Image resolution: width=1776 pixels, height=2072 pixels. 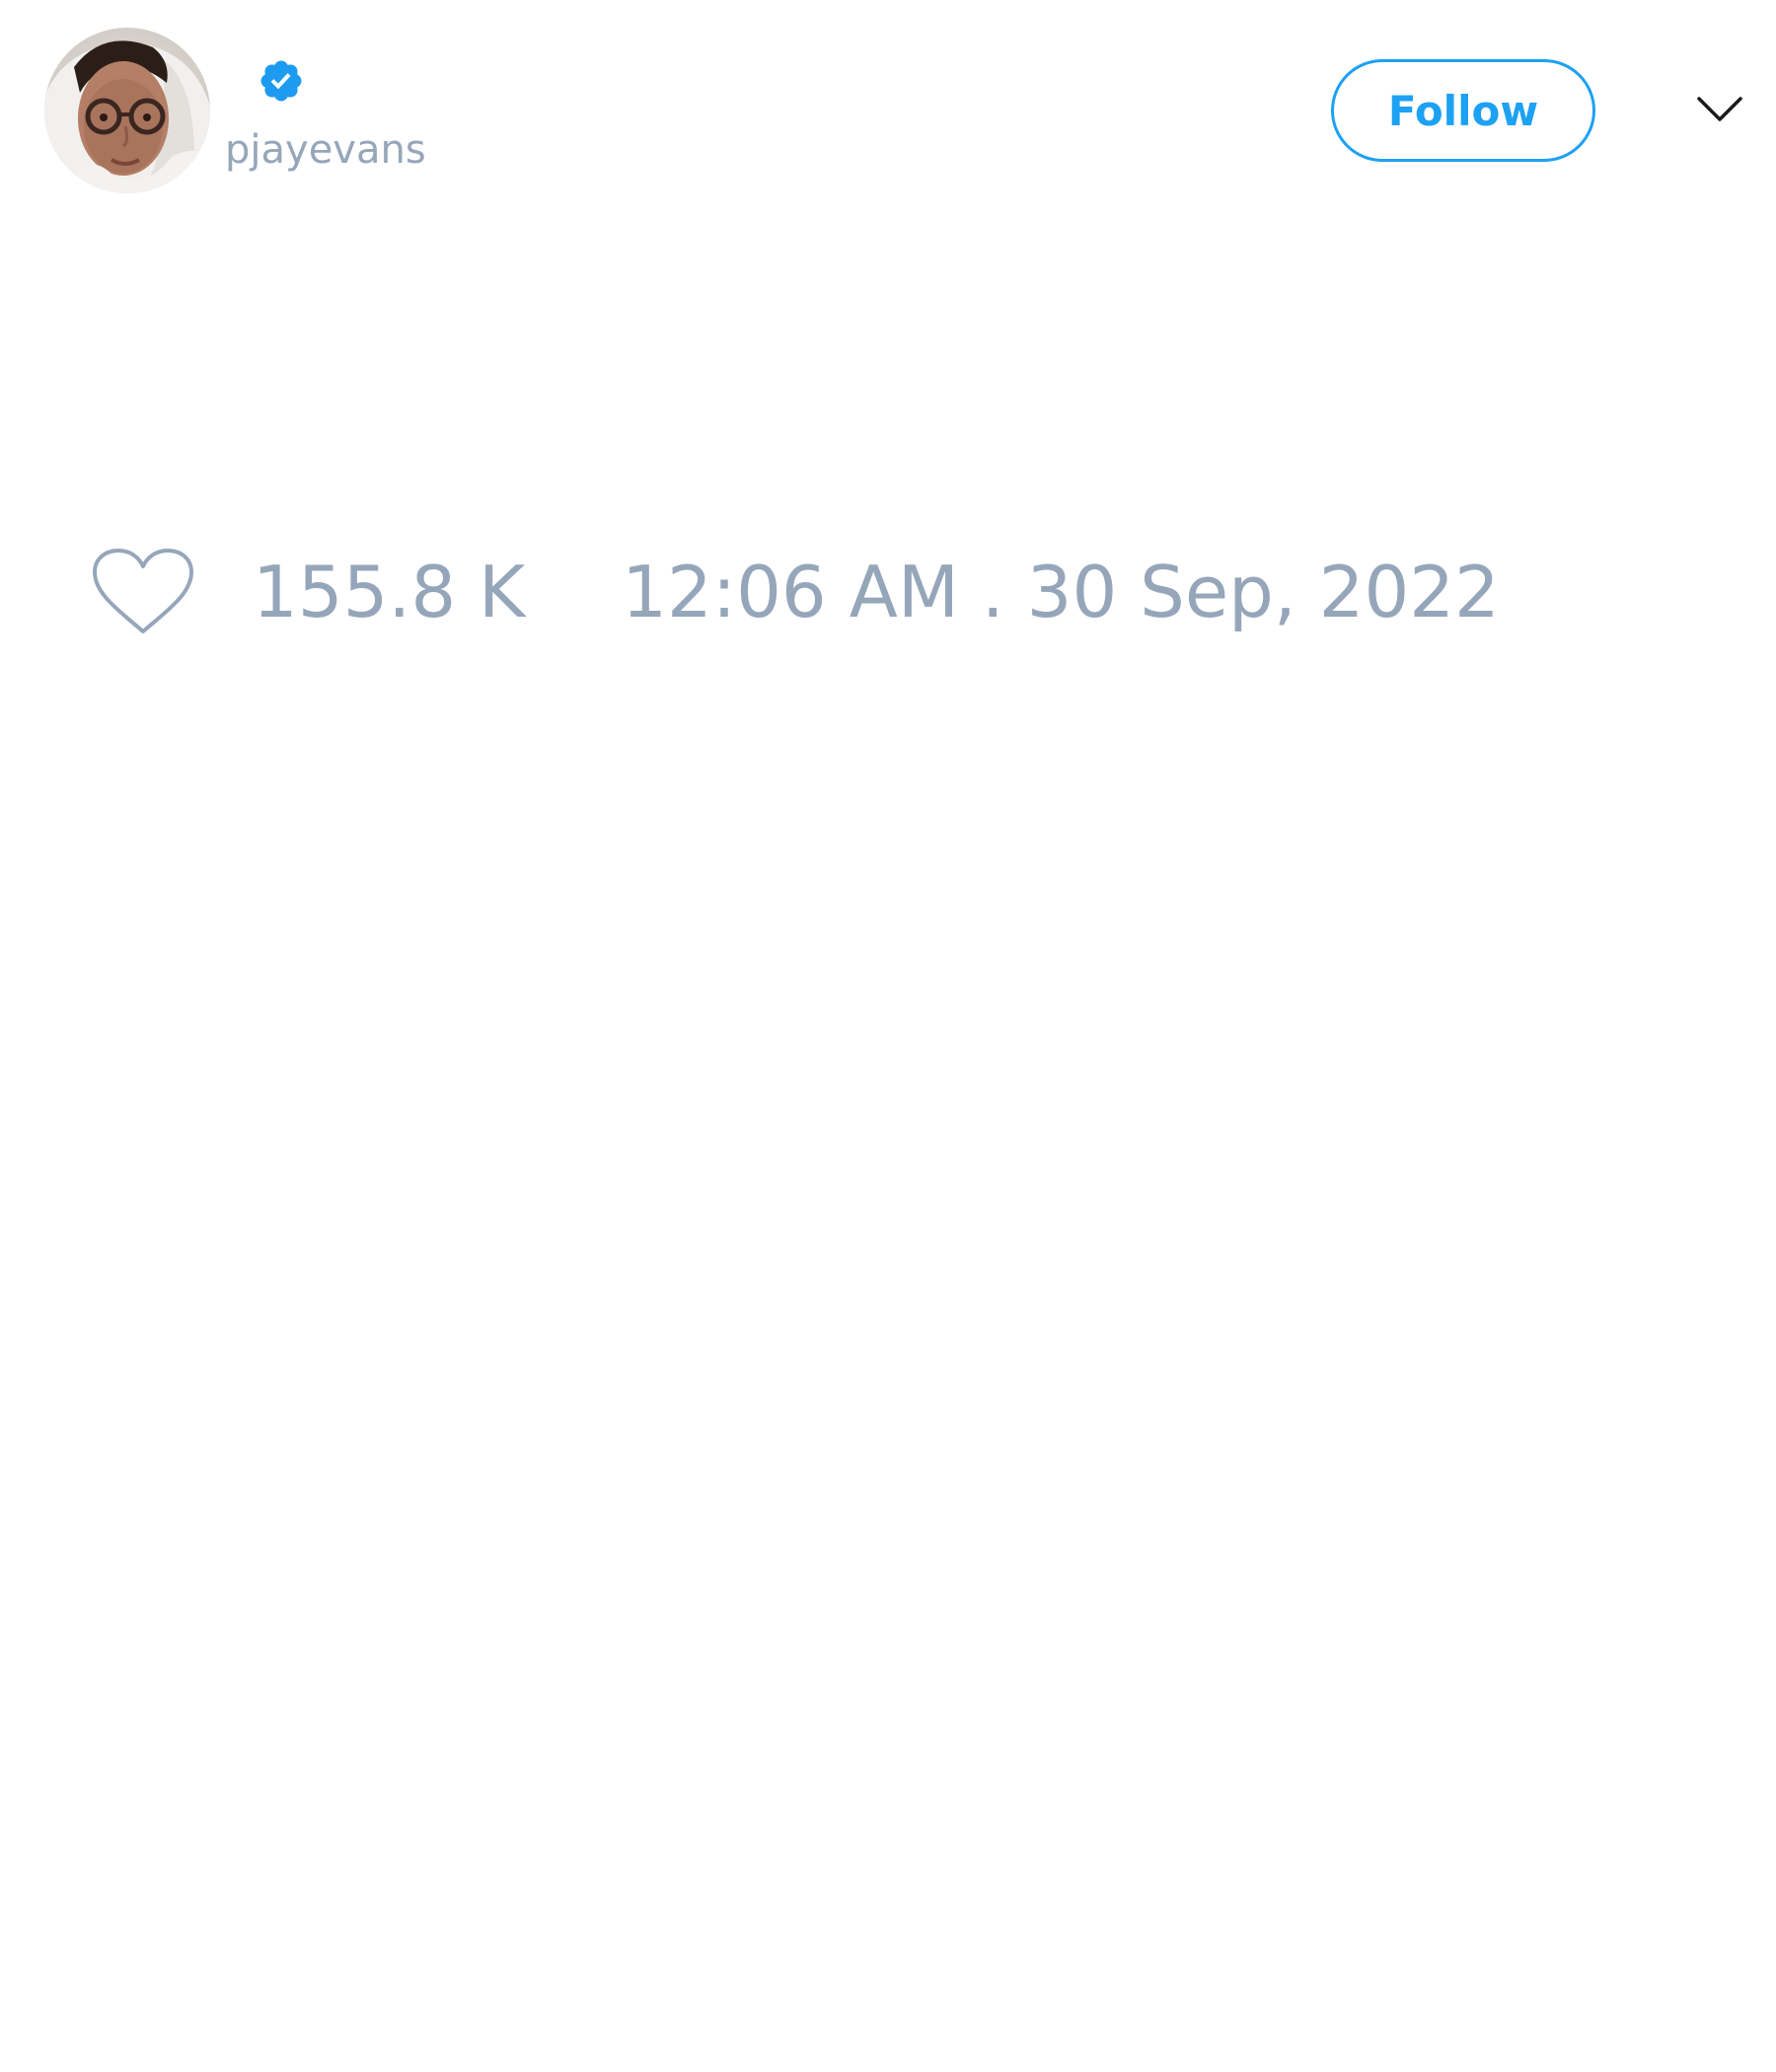 I want to click on heart-outline-icon, so click(x=143, y=592).